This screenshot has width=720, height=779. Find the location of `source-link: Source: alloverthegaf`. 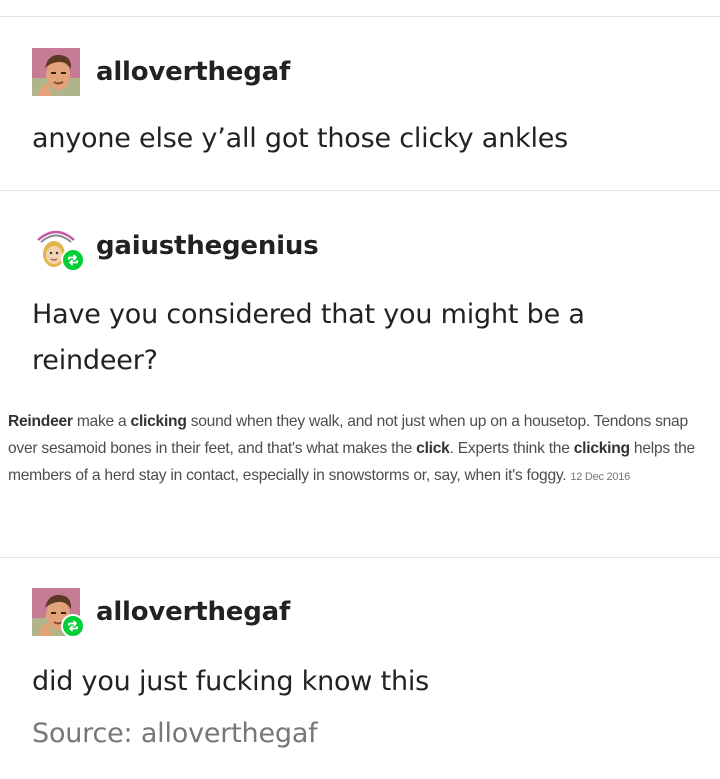

source-link: Source: alloverthegaf is located at coordinates (175, 733).